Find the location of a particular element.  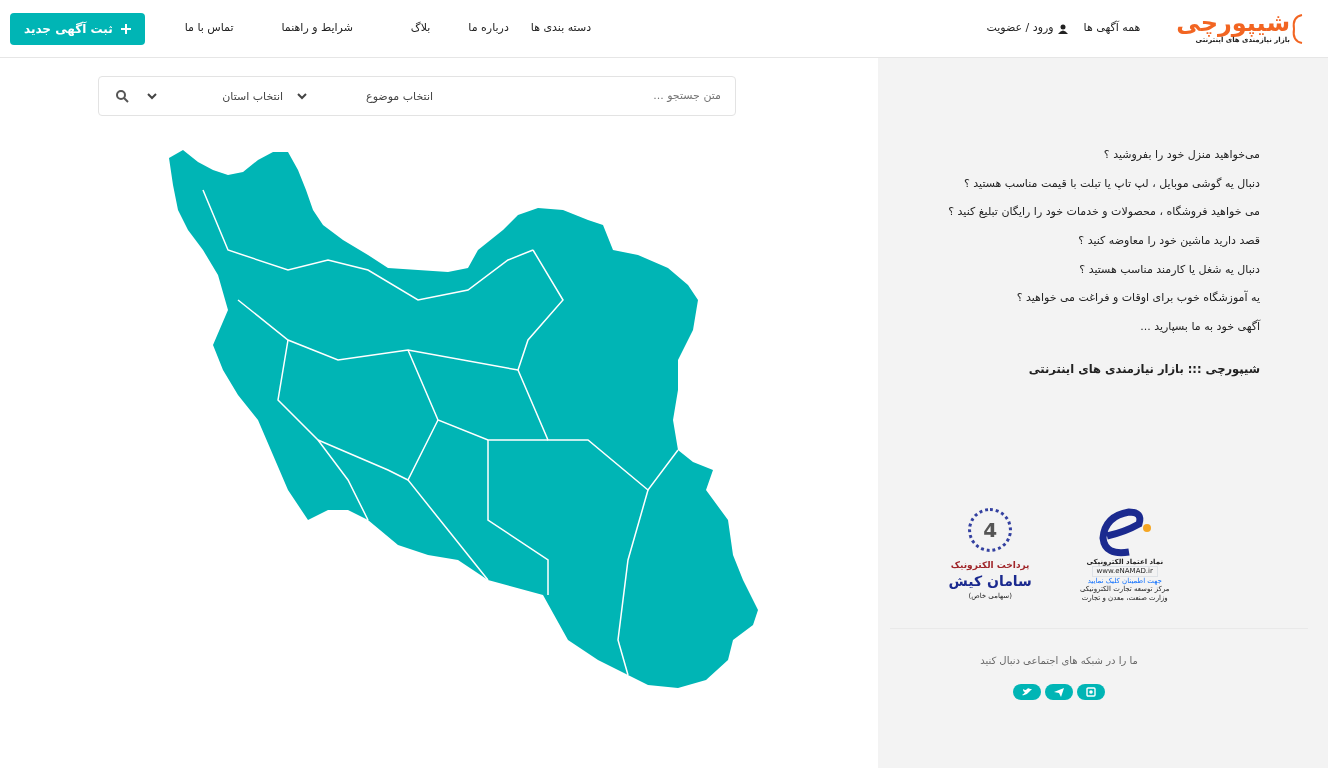

badge-text: سامان کیش is located at coordinates (990, 581).